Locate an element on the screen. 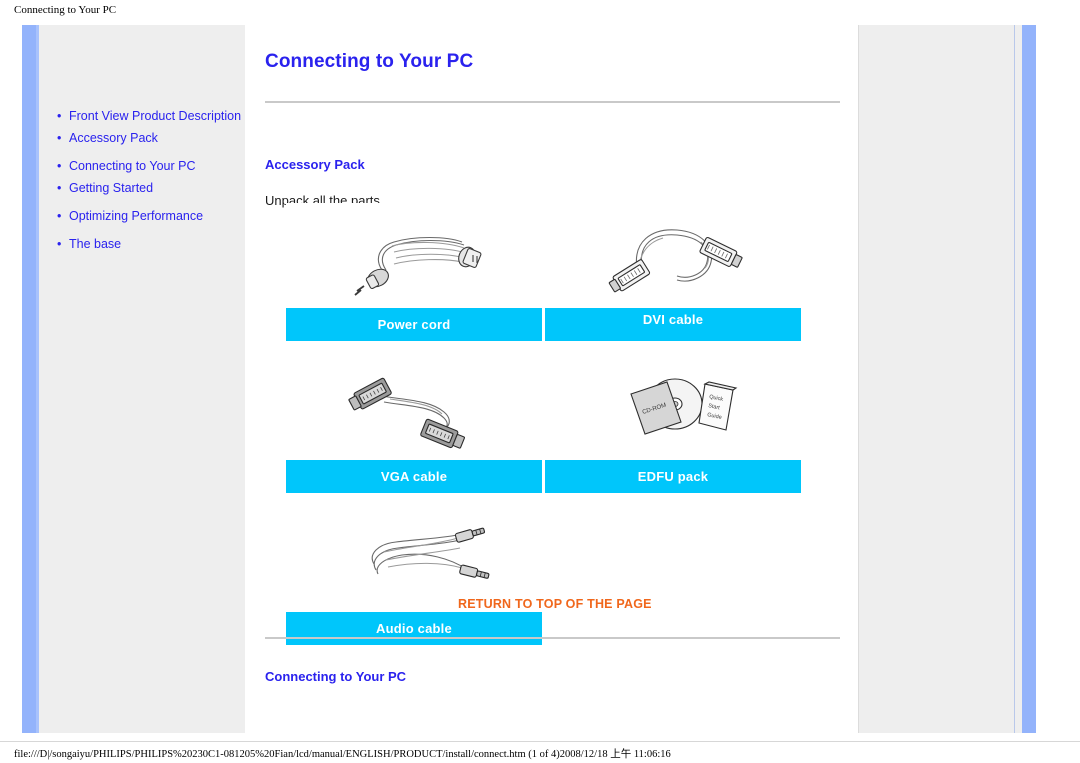  sidebar-item-optimizing-performance: • Optimizing Performance is located at coordinates (150, 216).